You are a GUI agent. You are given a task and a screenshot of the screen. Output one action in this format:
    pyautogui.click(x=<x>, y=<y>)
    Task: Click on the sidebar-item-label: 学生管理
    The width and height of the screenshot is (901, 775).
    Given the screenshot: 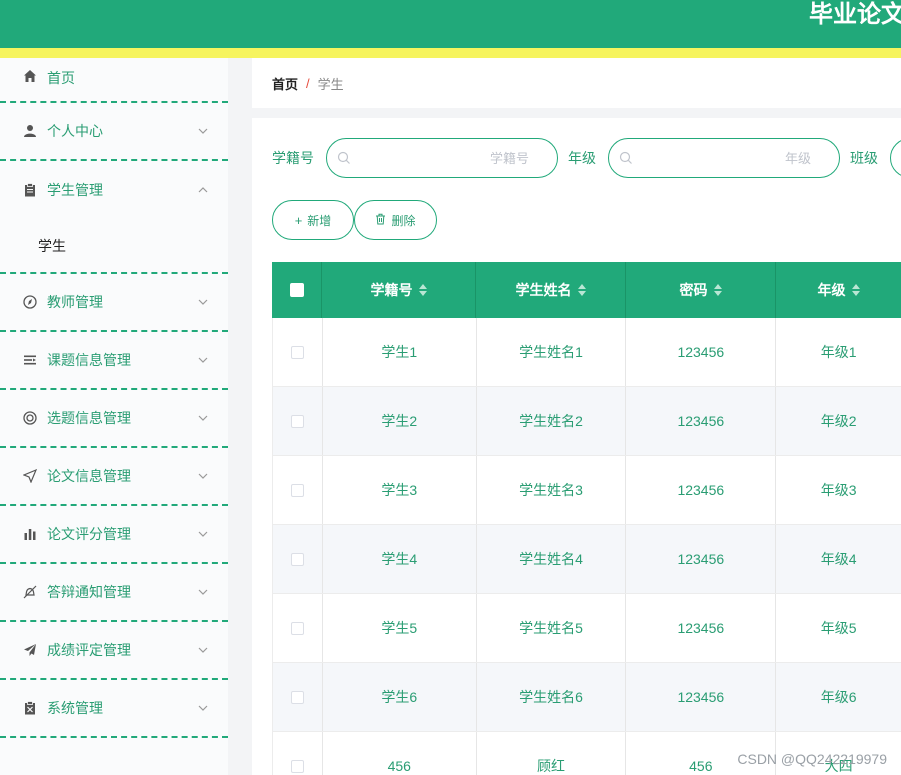 What is the action you would take?
    pyautogui.click(x=75, y=190)
    